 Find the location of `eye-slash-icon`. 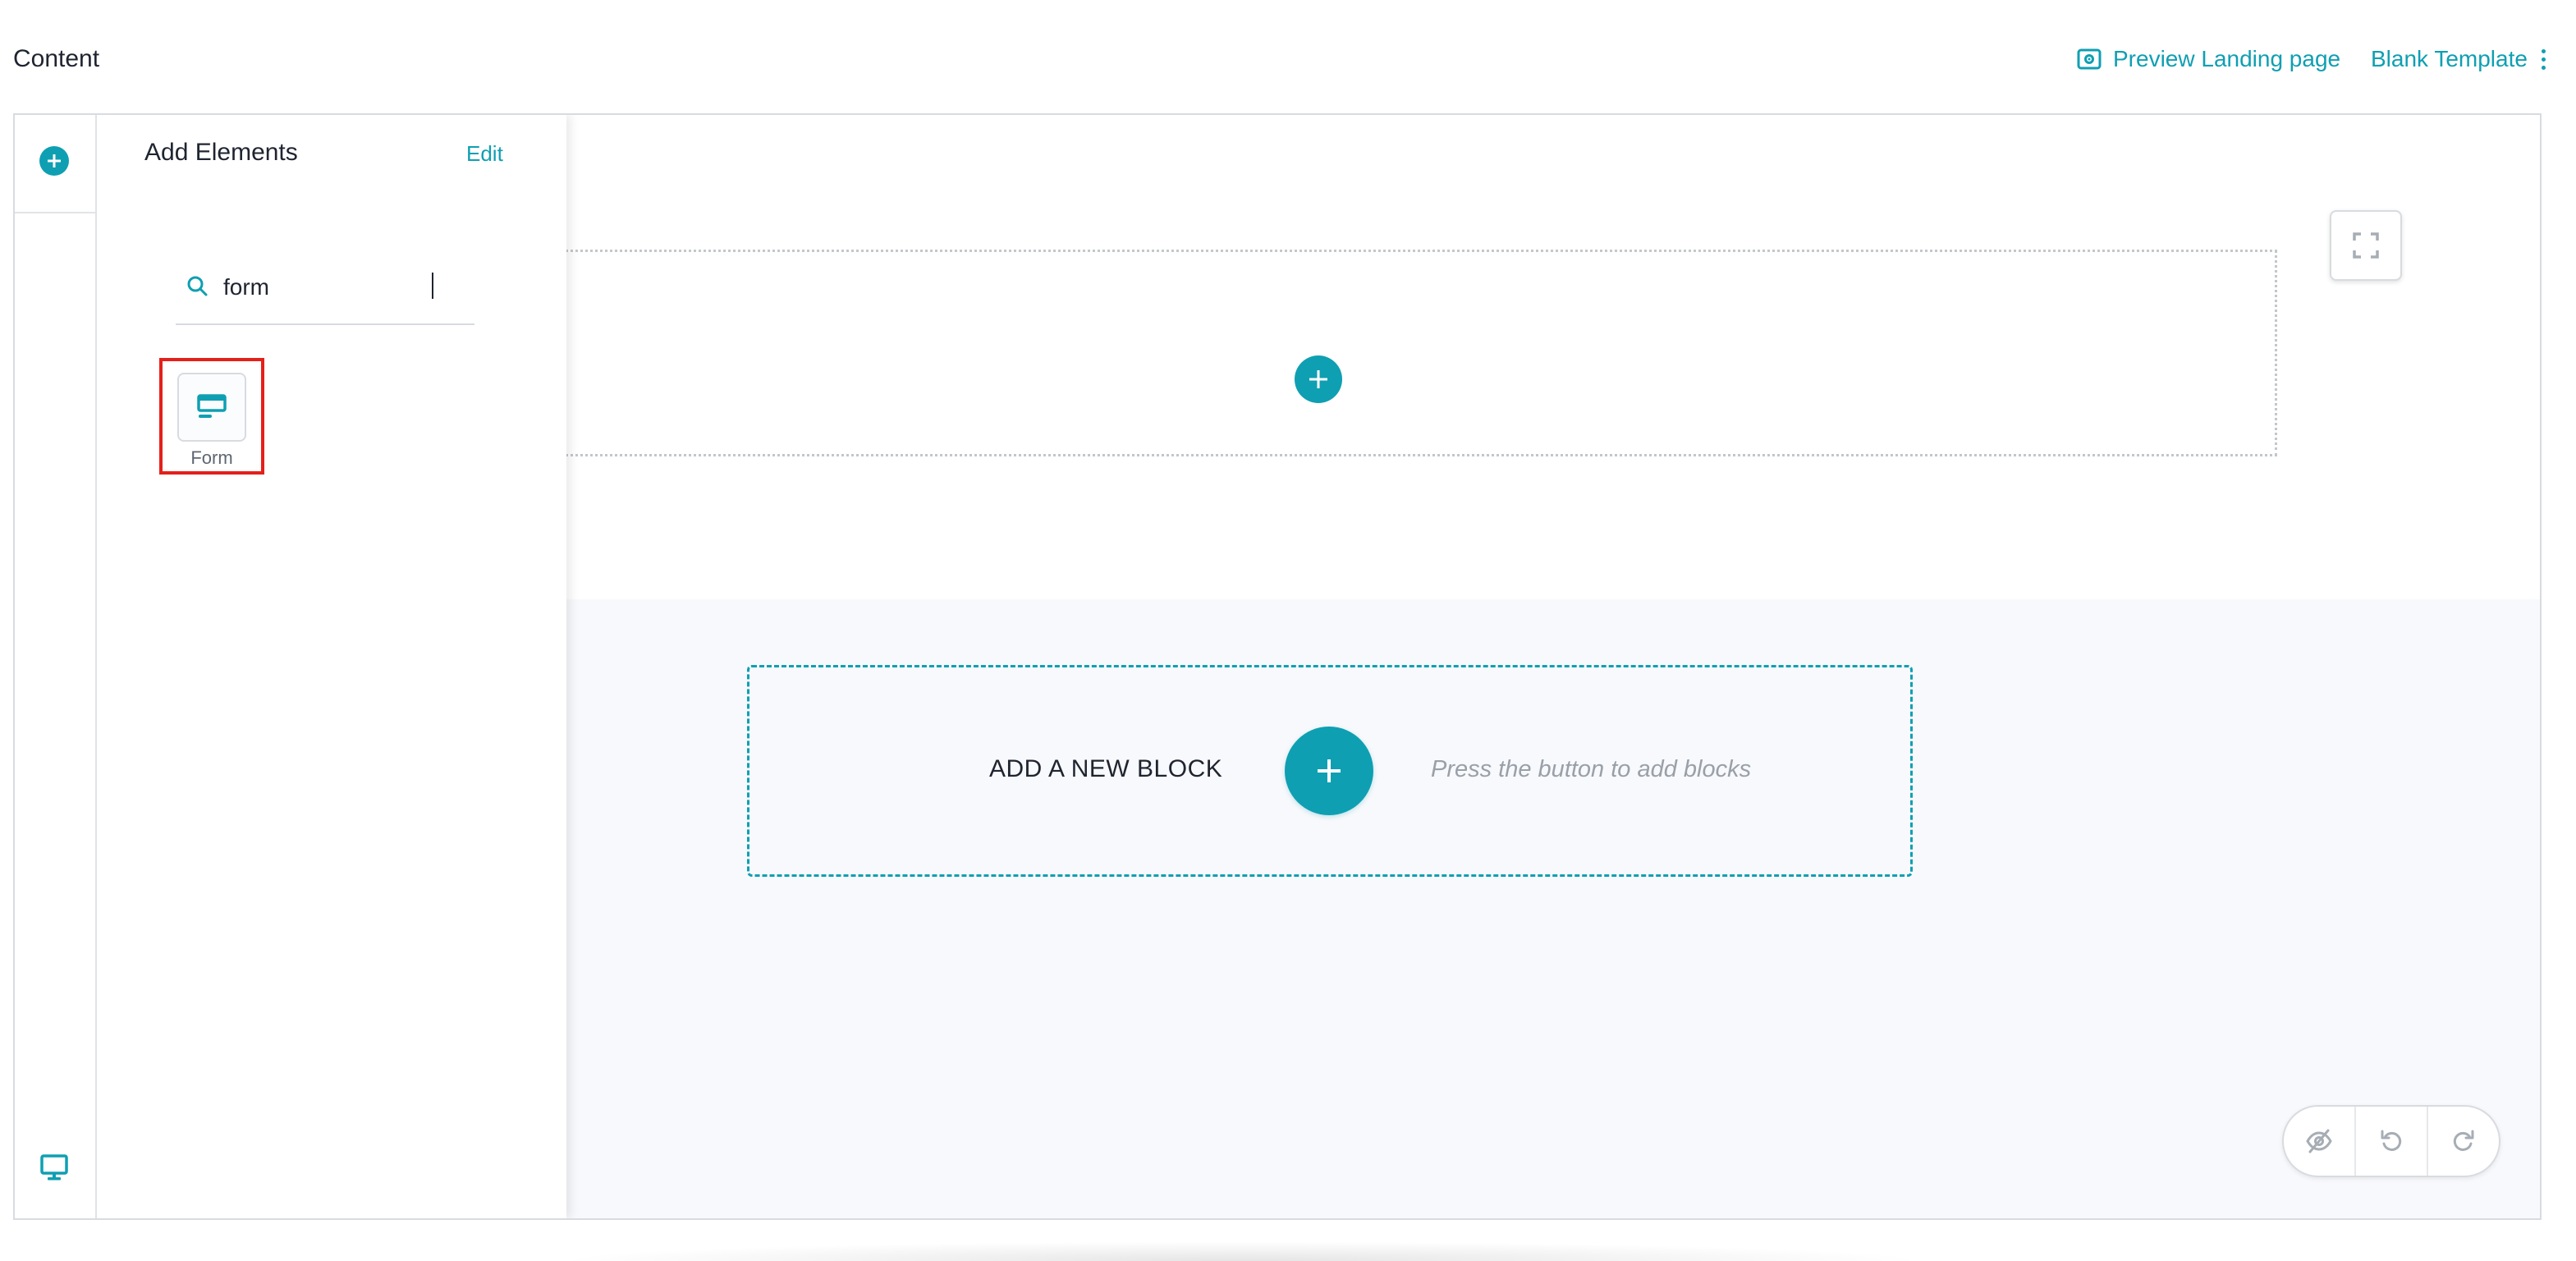

eye-slash-icon is located at coordinates (2319, 1141).